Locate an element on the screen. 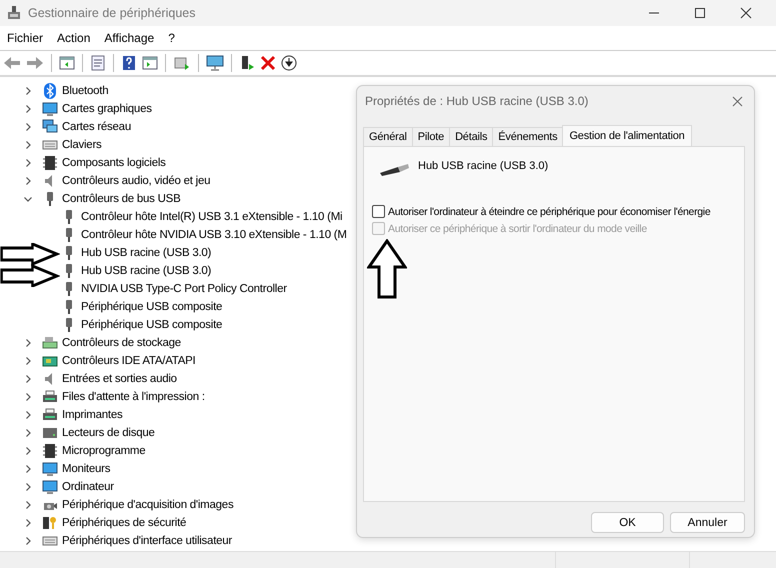  tree-item: Files d'attente à l'impression : is located at coordinates (133, 397).